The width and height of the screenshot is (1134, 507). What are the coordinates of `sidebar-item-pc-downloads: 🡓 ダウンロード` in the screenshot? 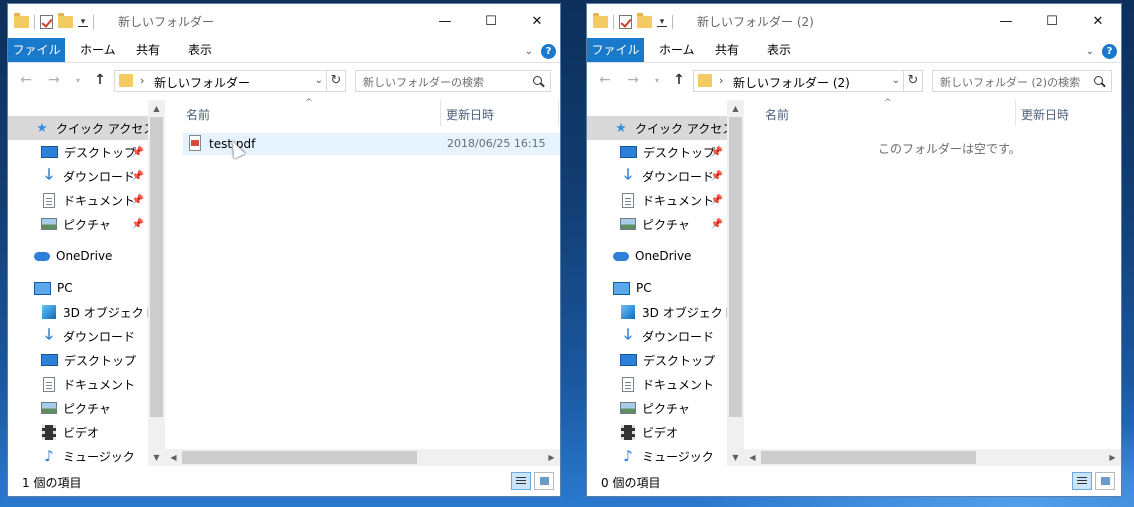 It's located at (78, 336).